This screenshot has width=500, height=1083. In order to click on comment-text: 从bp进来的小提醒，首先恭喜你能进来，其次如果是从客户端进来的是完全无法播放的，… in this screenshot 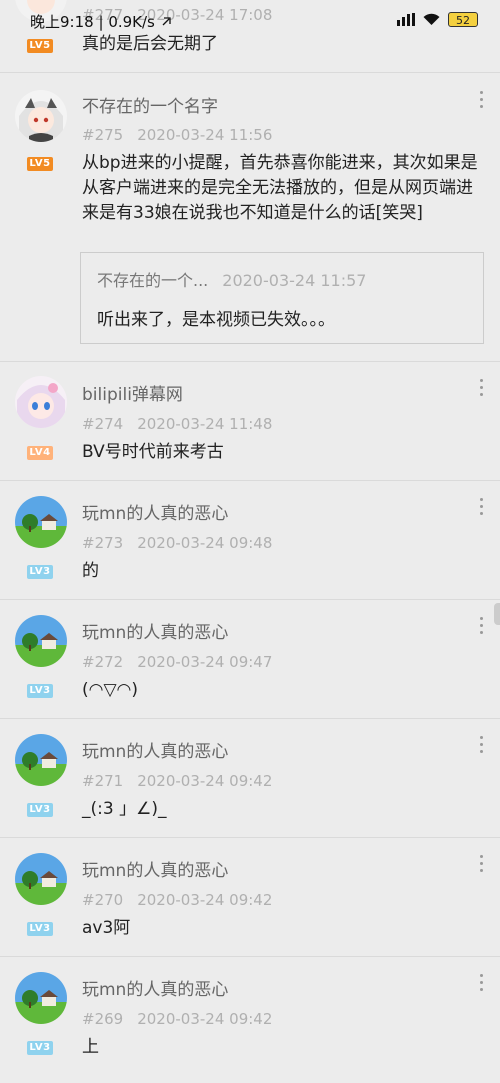, I will do `click(280, 188)`.